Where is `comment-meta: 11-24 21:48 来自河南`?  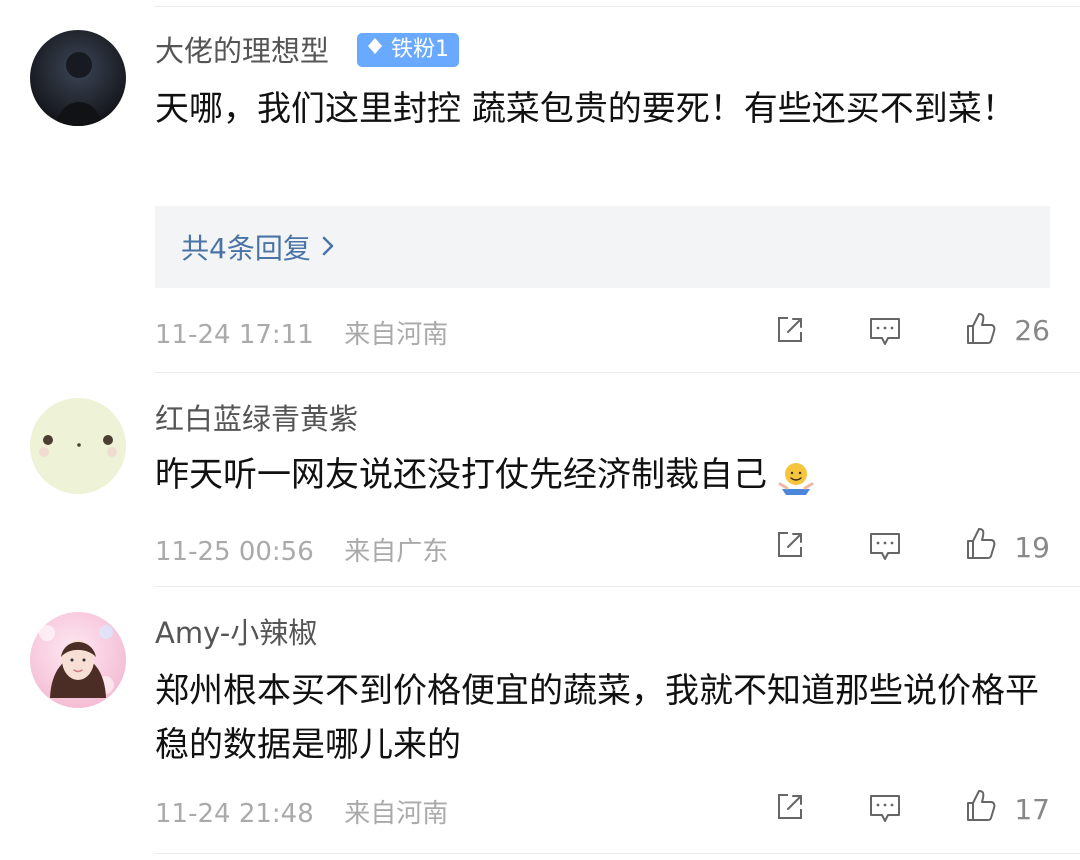 comment-meta: 11-24 21:48 来自河南 is located at coordinates (301, 811).